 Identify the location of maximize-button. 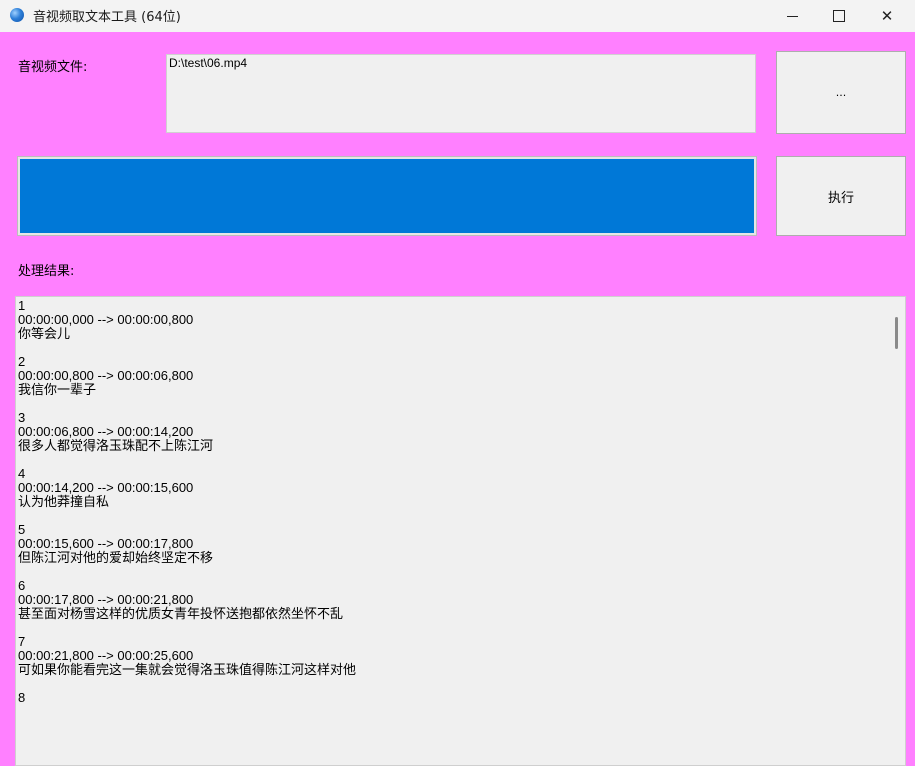
(839, 16).